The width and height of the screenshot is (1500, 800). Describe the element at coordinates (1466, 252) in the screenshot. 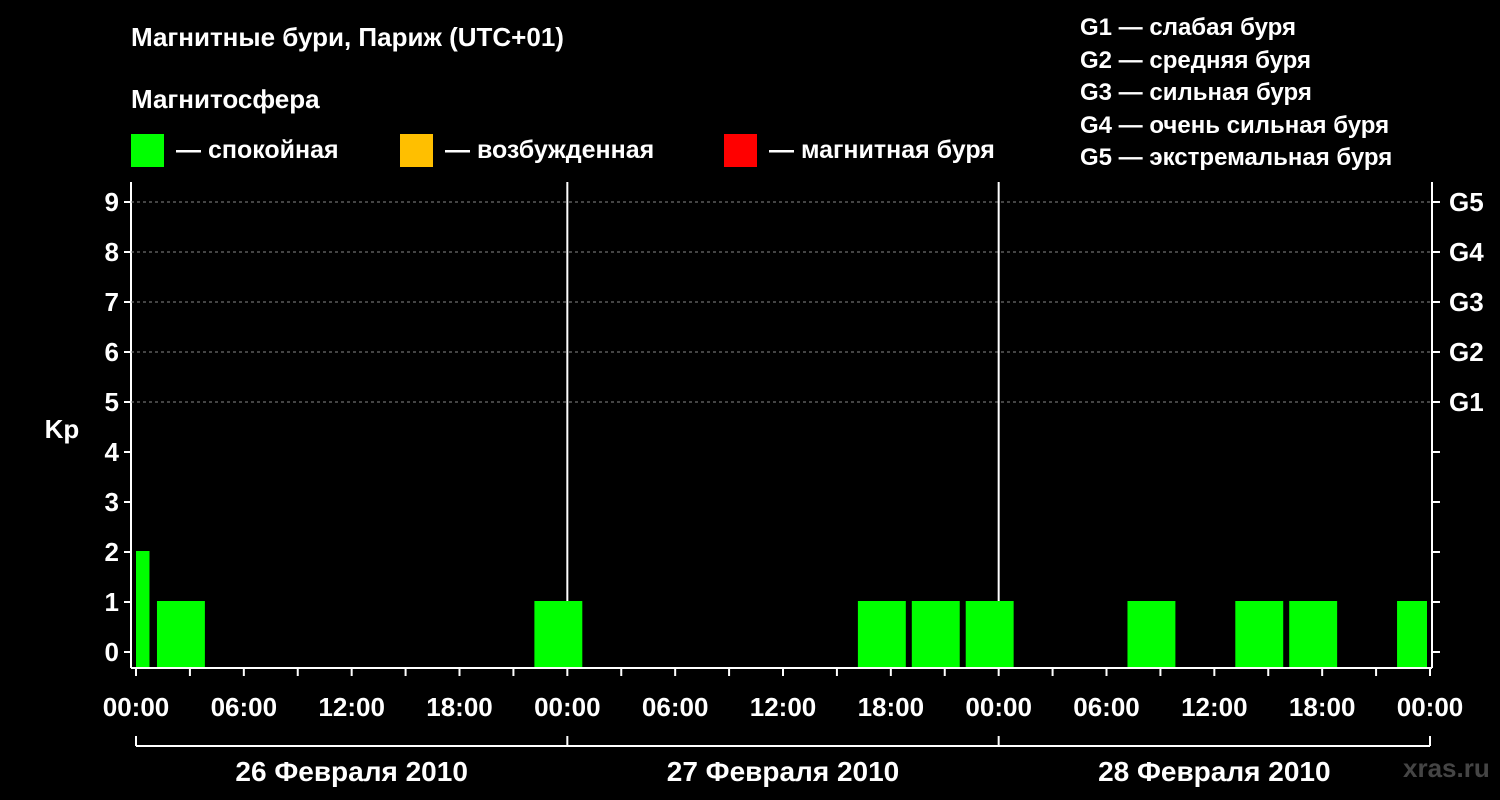

I see `g-level-label: G4` at that location.